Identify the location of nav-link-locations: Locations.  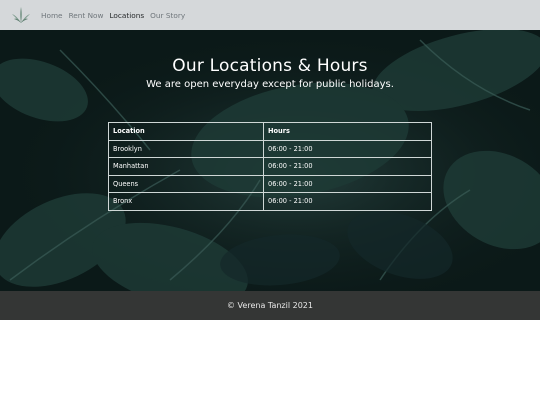
(127, 15).